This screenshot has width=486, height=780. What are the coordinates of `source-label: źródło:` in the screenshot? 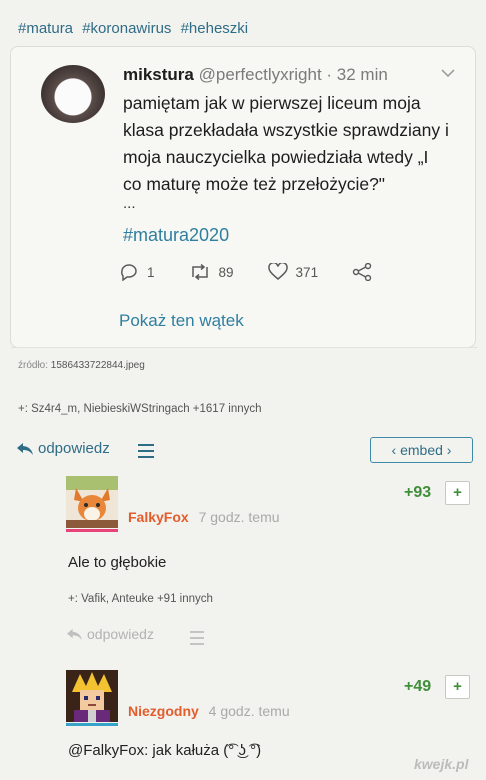 It's located at (33, 365).